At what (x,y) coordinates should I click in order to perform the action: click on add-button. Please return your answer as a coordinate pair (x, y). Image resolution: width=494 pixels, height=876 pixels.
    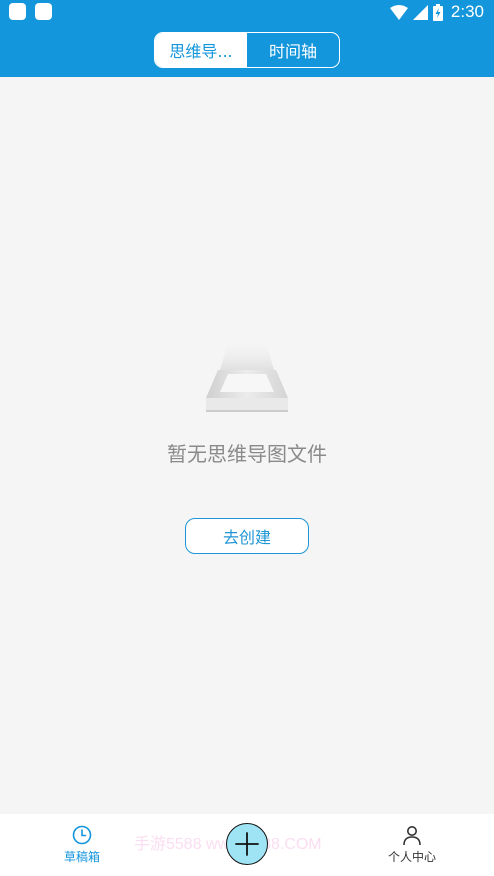
    Looking at the image, I should click on (247, 844).